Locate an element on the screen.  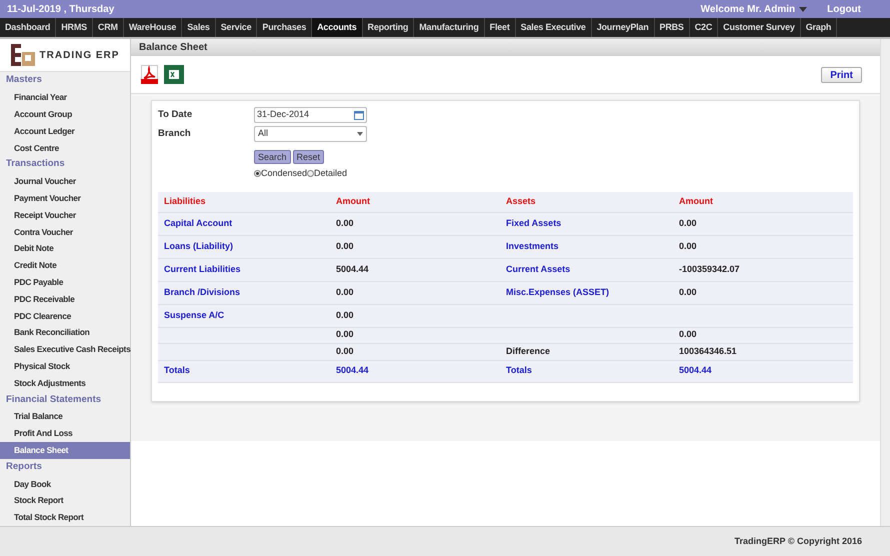
sidebar-item: Balance Sheet is located at coordinates (65, 450).